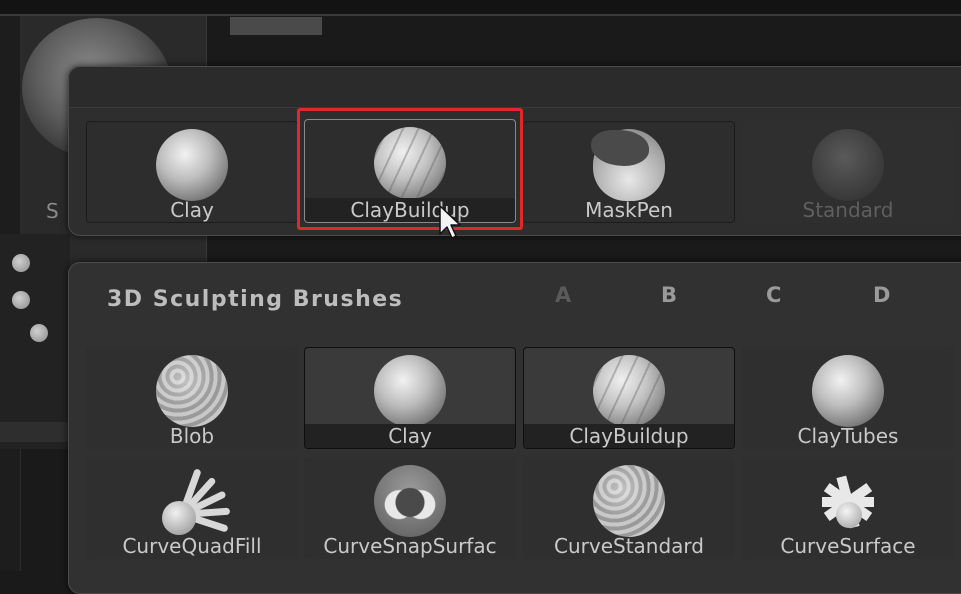  What do you see at coordinates (848, 546) in the screenshot?
I see `brush-label: CurveSurface` at bounding box center [848, 546].